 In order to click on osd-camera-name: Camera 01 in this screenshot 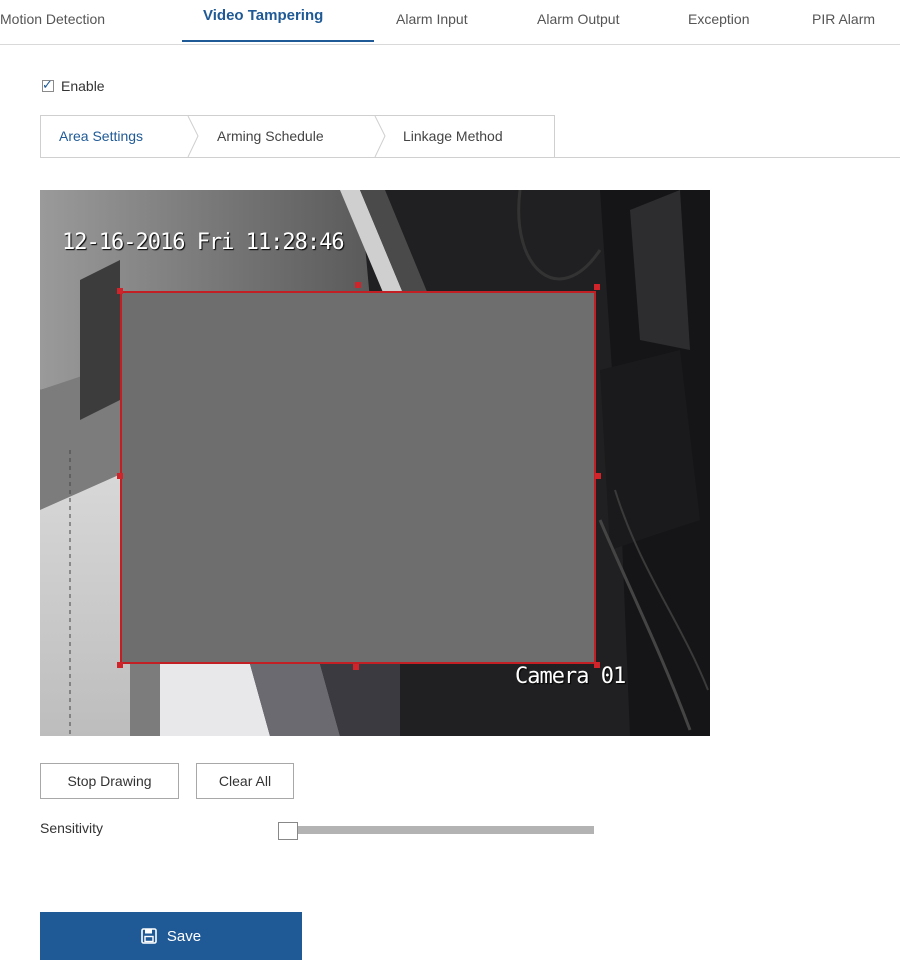, I will do `click(570, 676)`.